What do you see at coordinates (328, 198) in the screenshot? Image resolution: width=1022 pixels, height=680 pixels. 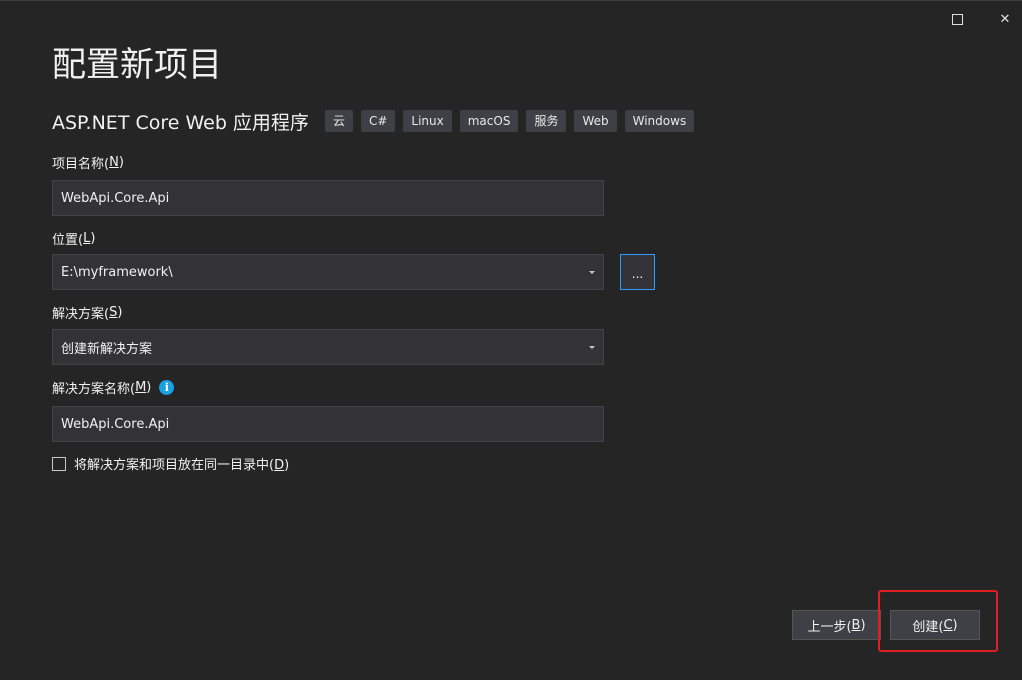 I see `project-name-input: WebApi.Core.Api` at bounding box center [328, 198].